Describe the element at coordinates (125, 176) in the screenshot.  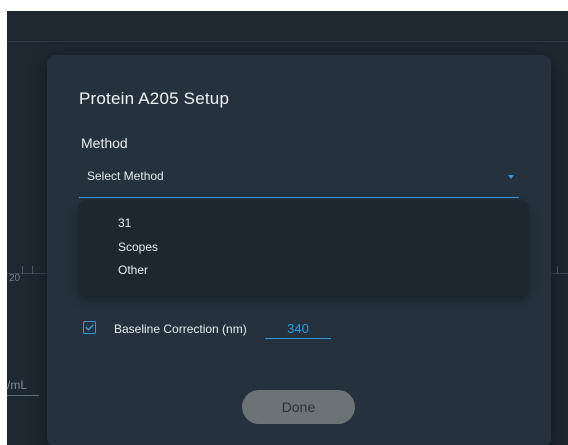
I see `method-select-value: Select Method` at that location.